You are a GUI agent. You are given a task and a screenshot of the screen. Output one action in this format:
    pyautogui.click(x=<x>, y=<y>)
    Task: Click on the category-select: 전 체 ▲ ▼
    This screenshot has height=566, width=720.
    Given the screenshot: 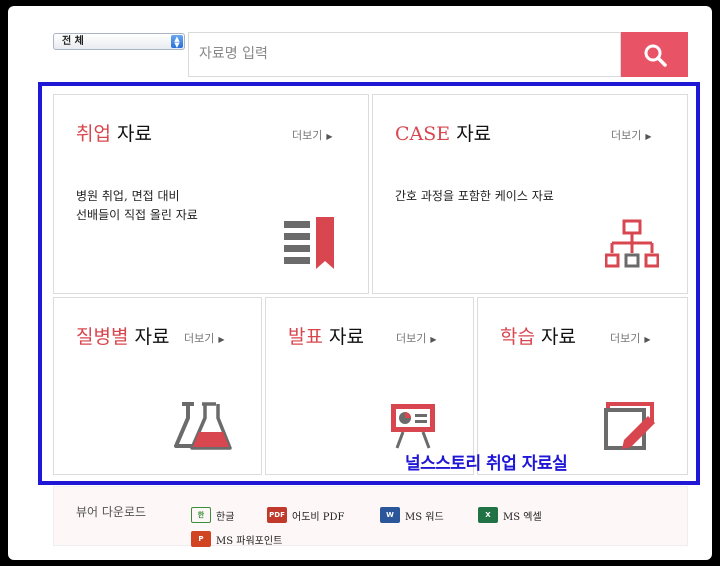 What is the action you would take?
    pyautogui.click(x=119, y=41)
    